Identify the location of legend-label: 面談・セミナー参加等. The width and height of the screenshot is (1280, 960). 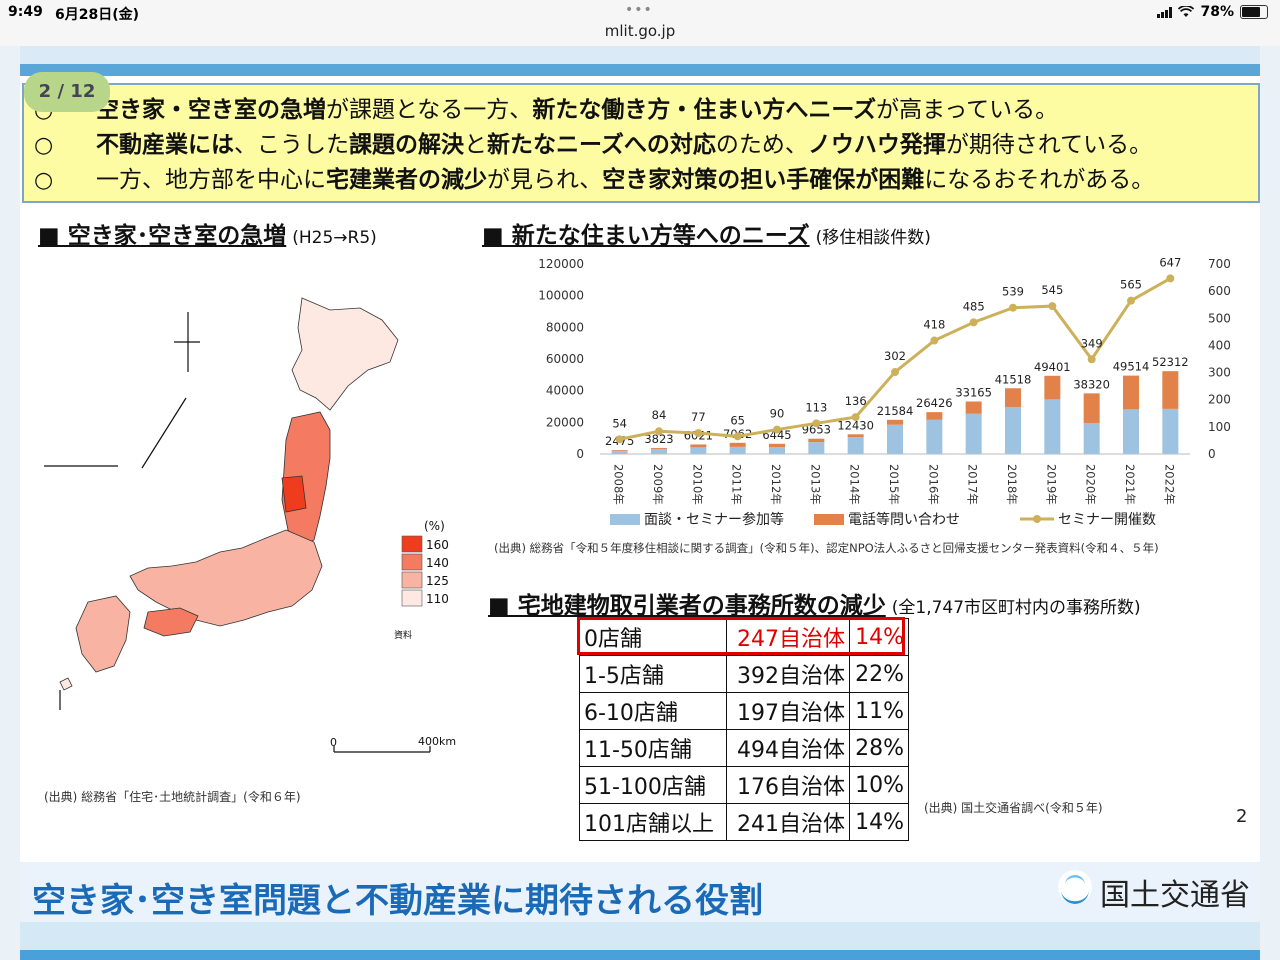
(714, 519).